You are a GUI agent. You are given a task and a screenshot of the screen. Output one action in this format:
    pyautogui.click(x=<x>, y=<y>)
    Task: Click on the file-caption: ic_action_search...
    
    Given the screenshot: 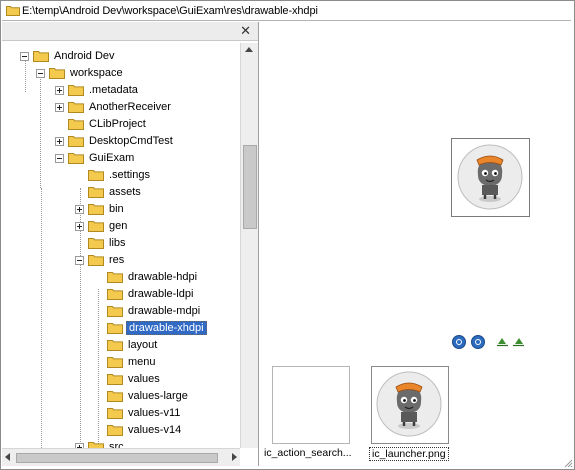 What is the action you would take?
    pyautogui.click(x=310, y=453)
    